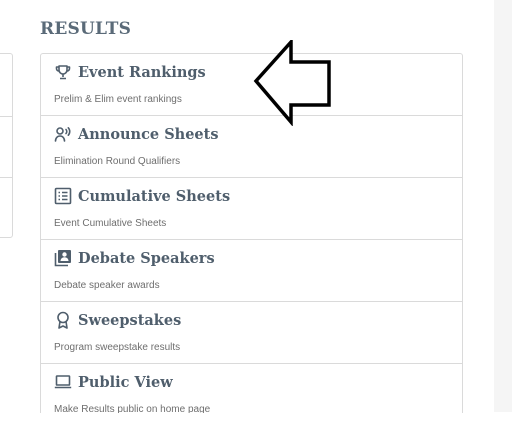  I want to click on left-arrow-icon, so click(292, 83).